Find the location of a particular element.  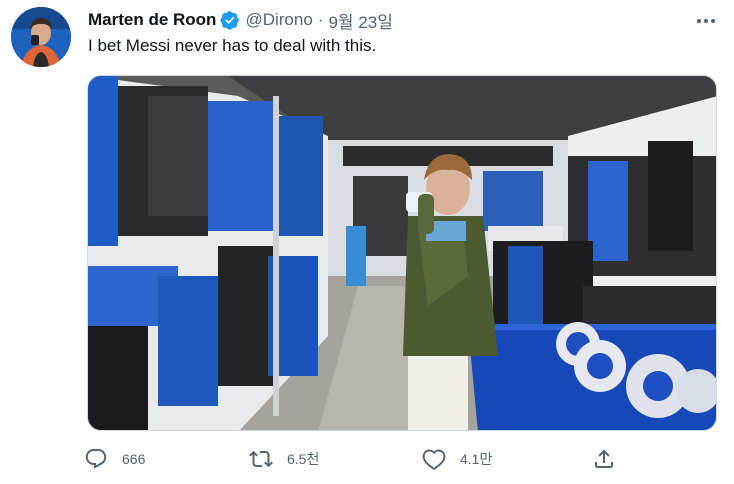

retweet-icon is located at coordinates (261, 459).